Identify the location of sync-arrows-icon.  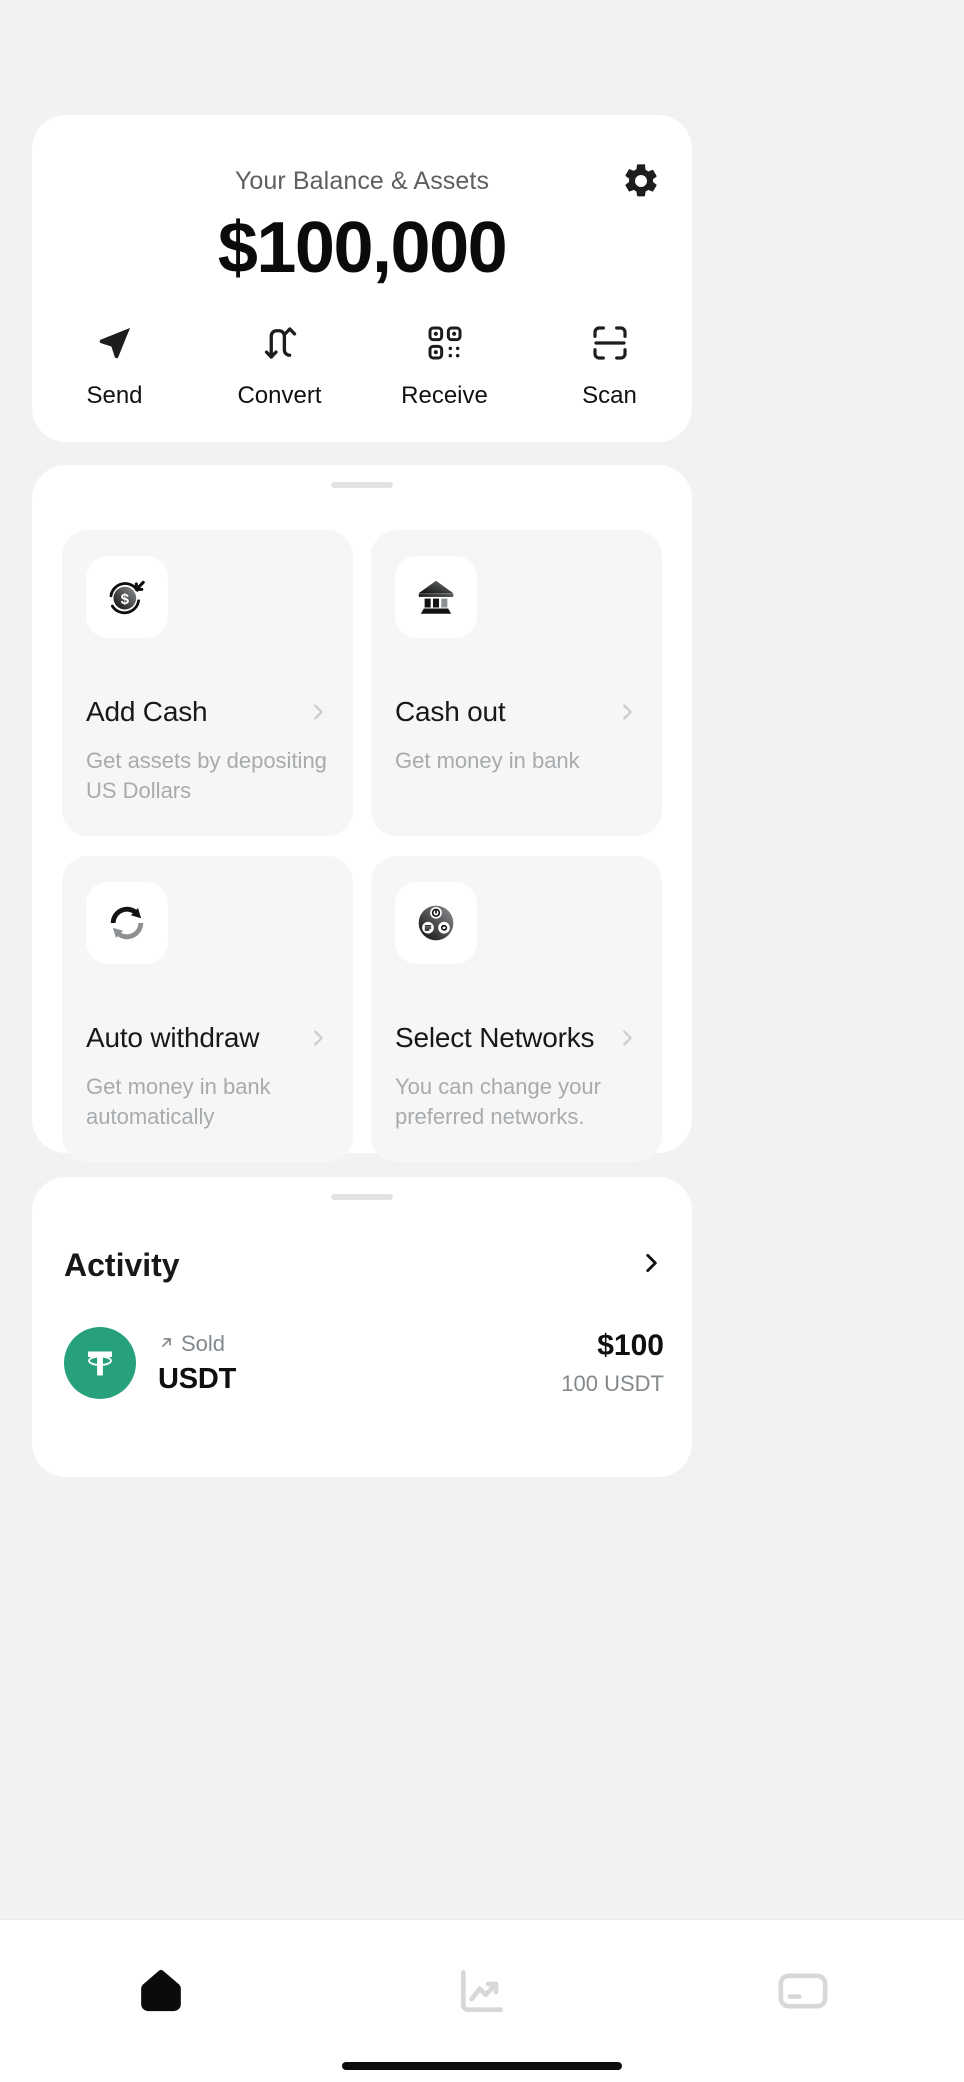
(127, 923).